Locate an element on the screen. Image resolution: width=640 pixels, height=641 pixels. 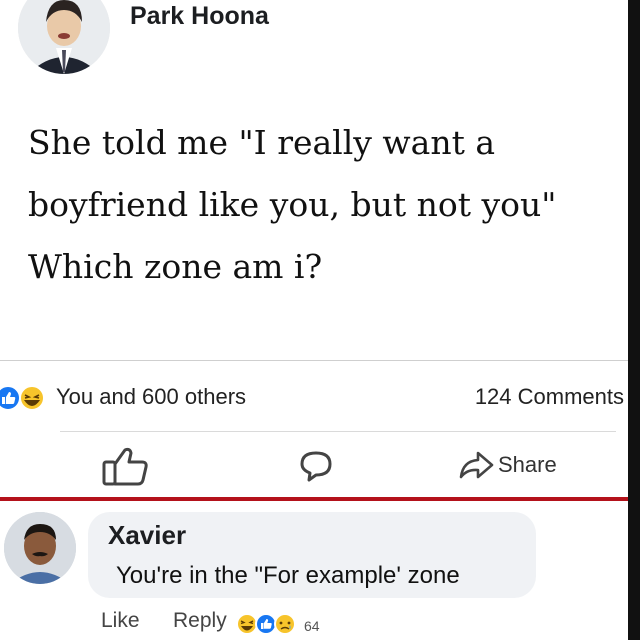
comment-like-button: Like is located at coordinates (120, 621).